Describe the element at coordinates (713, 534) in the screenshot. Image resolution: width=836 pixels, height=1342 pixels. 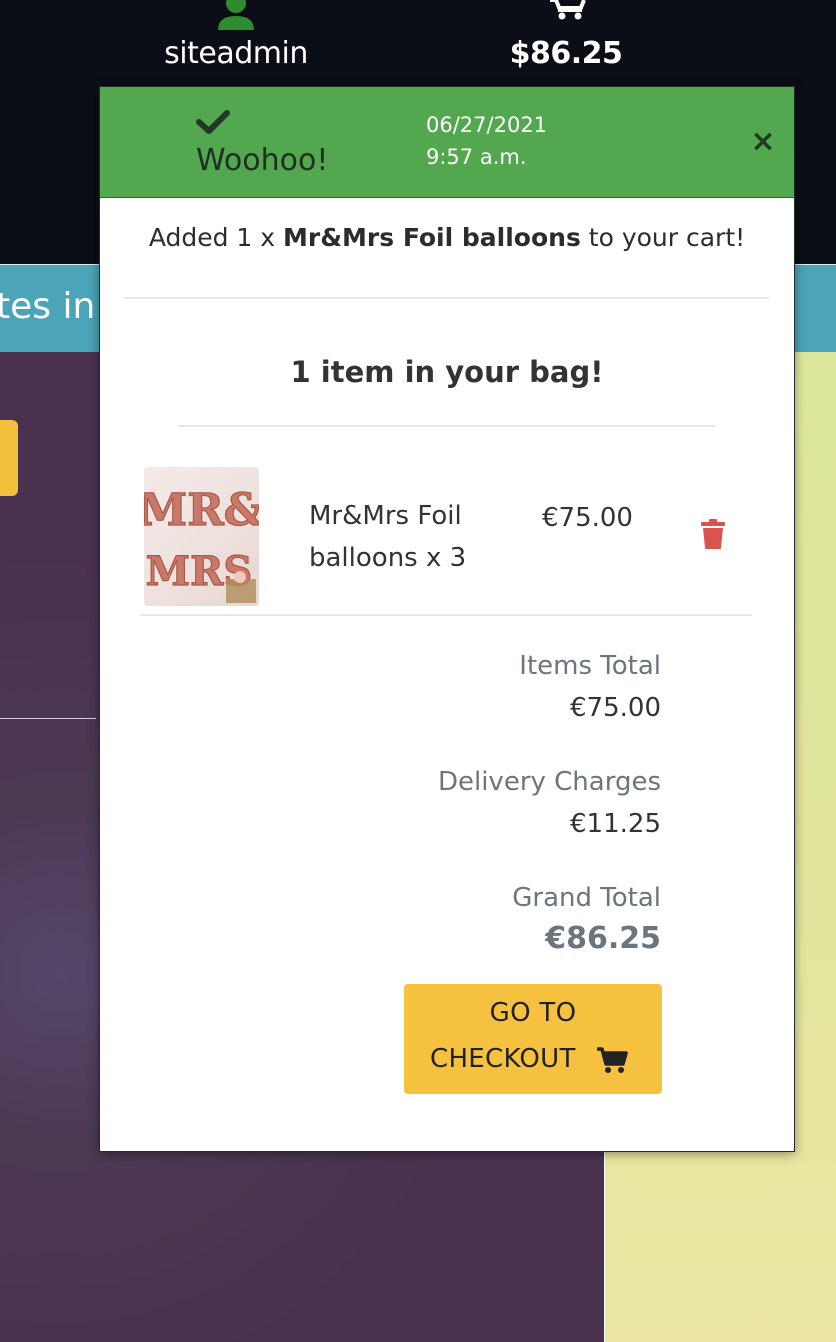
I see `trash-icon` at that location.